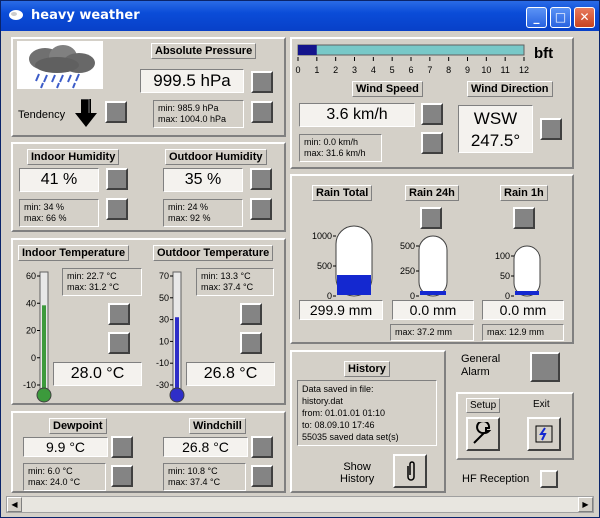  I want to click on wind-direction-value: WSW 247.5°, so click(495, 129).